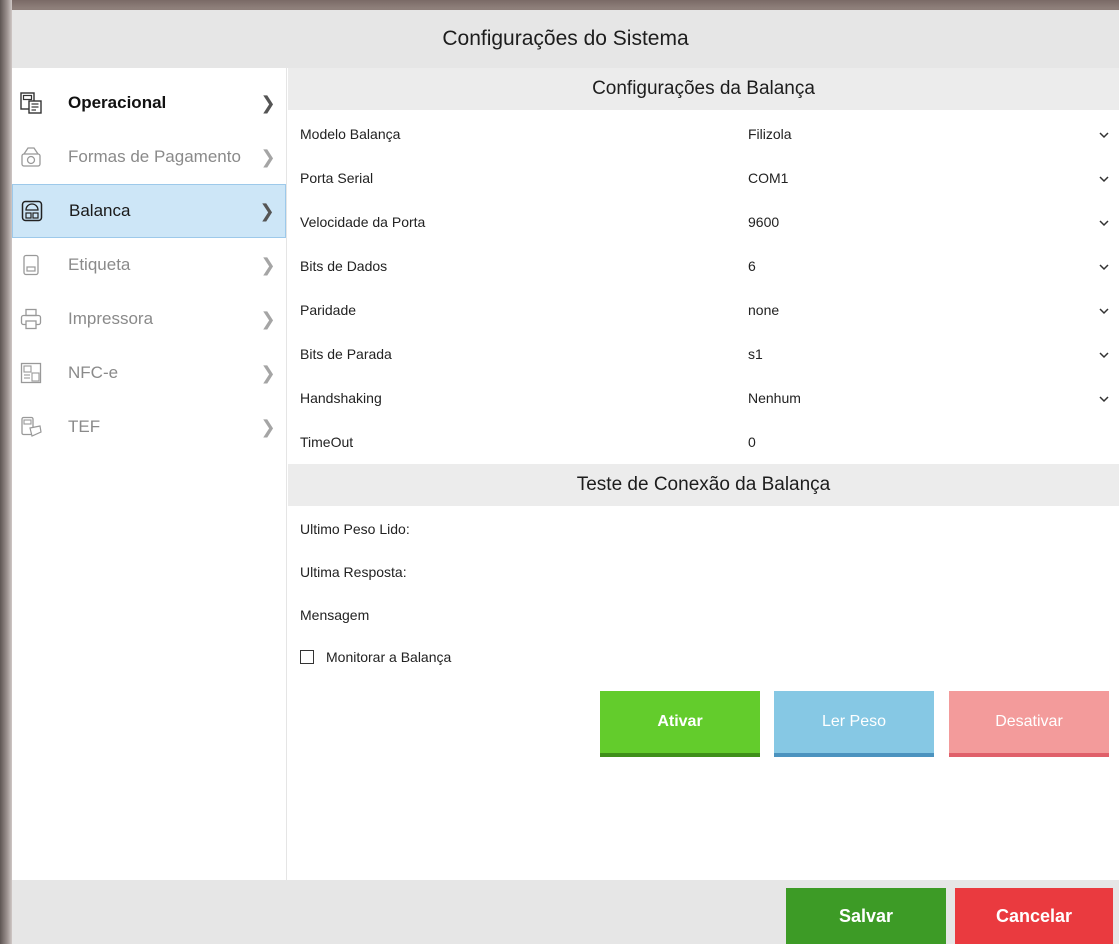 The width and height of the screenshot is (1119, 944). What do you see at coordinates (149, 427) in the screenshot?
I see `sidebar-item-tef: TEF ❯` at bounding box center [149, 427].